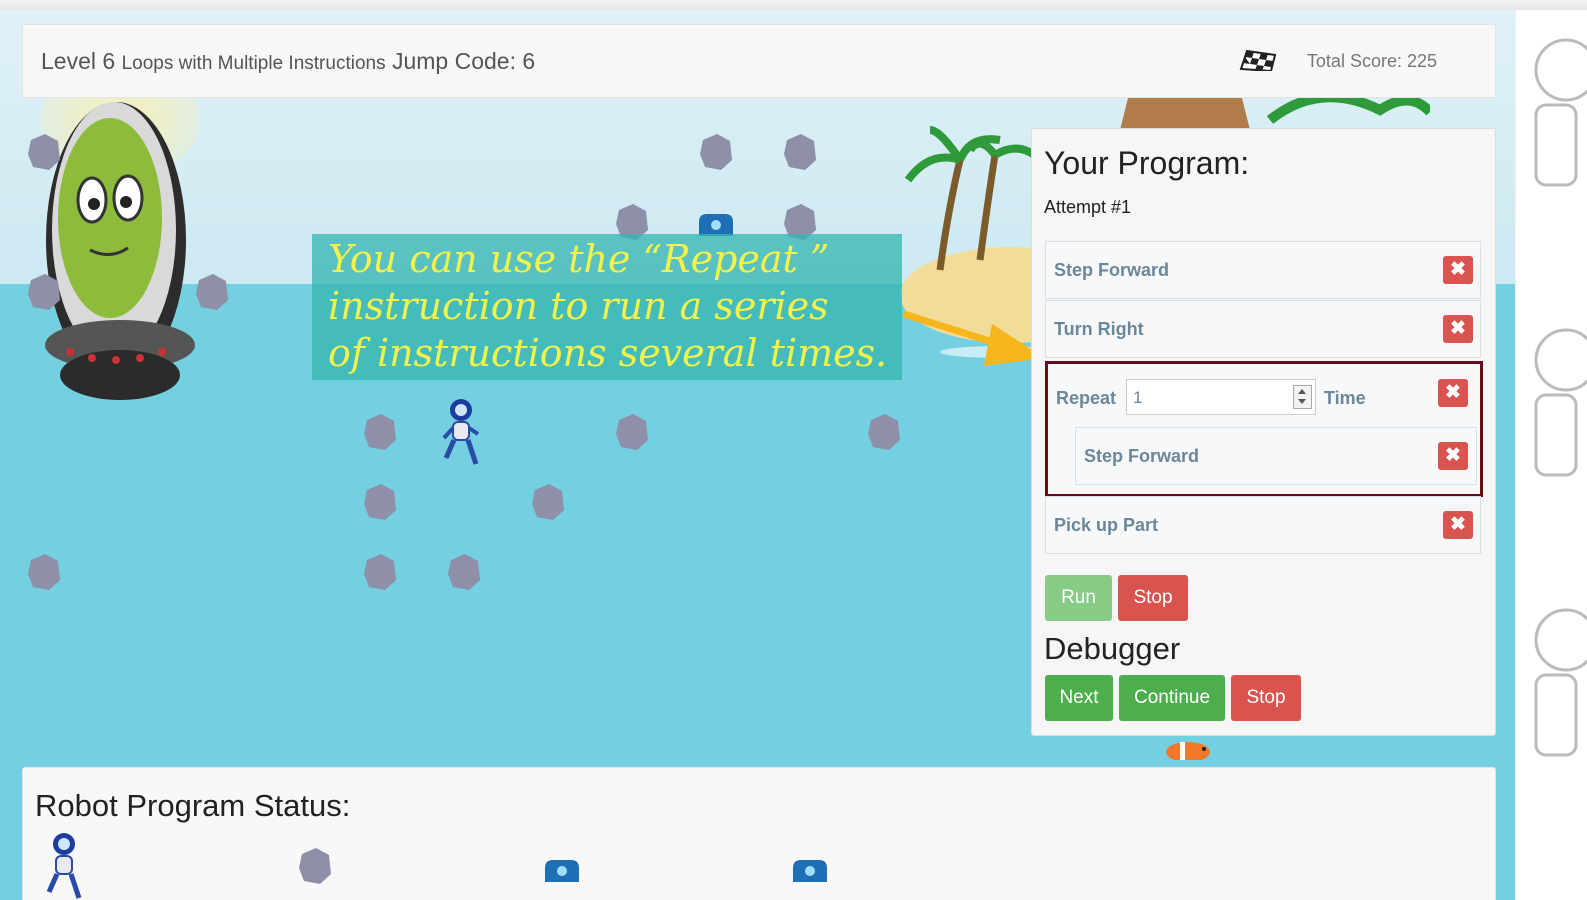 This screenshot has width=1587, height=900. Describe the element at coordinates (1078, 598) in the screenshot. I see `run-button: Run` at that location.